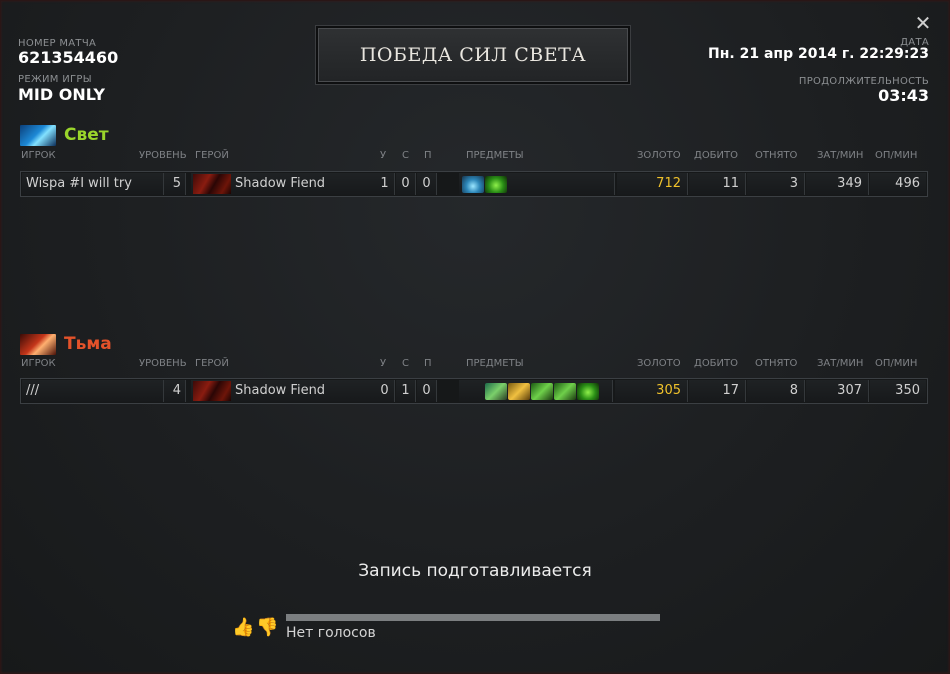  Describe the element at coordinates (837, 391) in the screenshot. I see `xpm-value: 307` at that location.